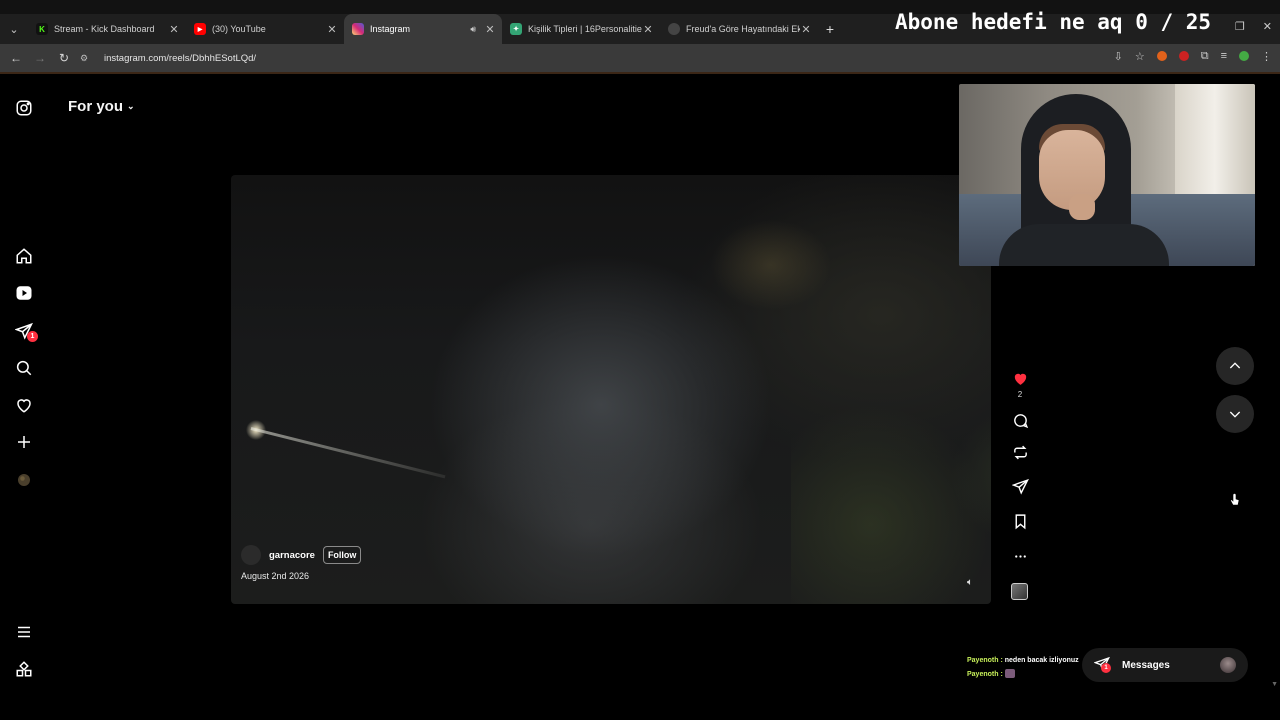 Image resolution: width=1280 pixels, height=720 pixels. Describe the element at coordinates (1023, 675) in the screenshot. I see `chat-message: Payenoth :` at that location.